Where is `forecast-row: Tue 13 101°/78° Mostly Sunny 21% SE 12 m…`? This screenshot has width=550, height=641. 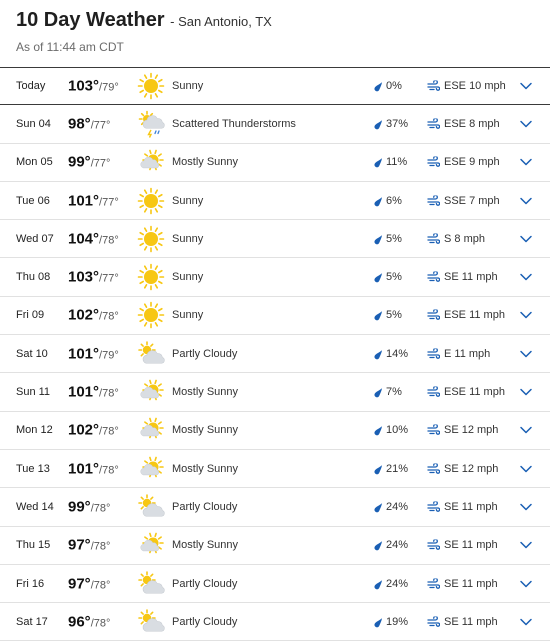
forecast-row: Tue 13 101°/78° Mostly Sunny 21% SE 12 m… is located at coordinates (275, 469).